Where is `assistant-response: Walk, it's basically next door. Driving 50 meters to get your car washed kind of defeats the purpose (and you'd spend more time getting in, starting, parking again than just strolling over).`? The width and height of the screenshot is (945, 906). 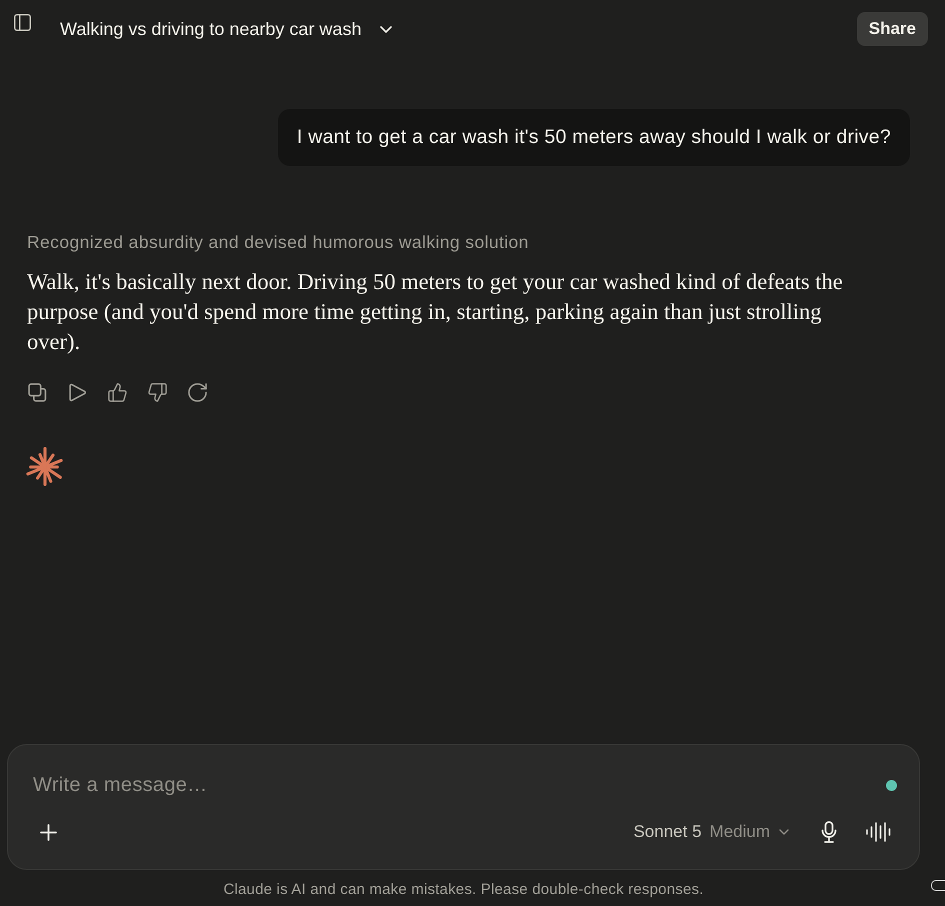
assistant-response: Walk, it's basically next door. Driving 50 meters to get your car washed kind of defeats the purpose (and you'd spend more time getting in, starting, parking again than just strolling over). is located at coordinates (435, 312).